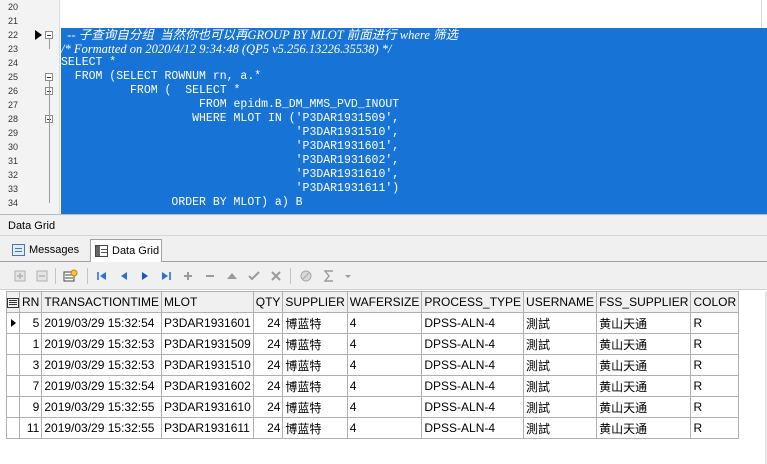  I want to click on cancel-icon, so click(276, 276).